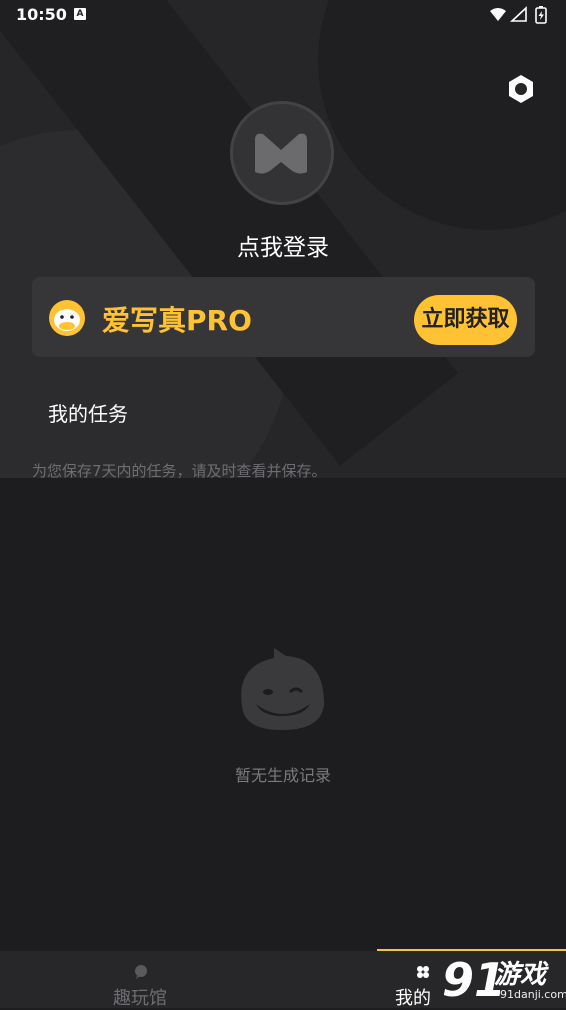 The height and width of the screenshot is (1010, 566). Describe the element at coordinates (520, 975) in the screenshot. I see `watermark-text: 游戏` at that location.